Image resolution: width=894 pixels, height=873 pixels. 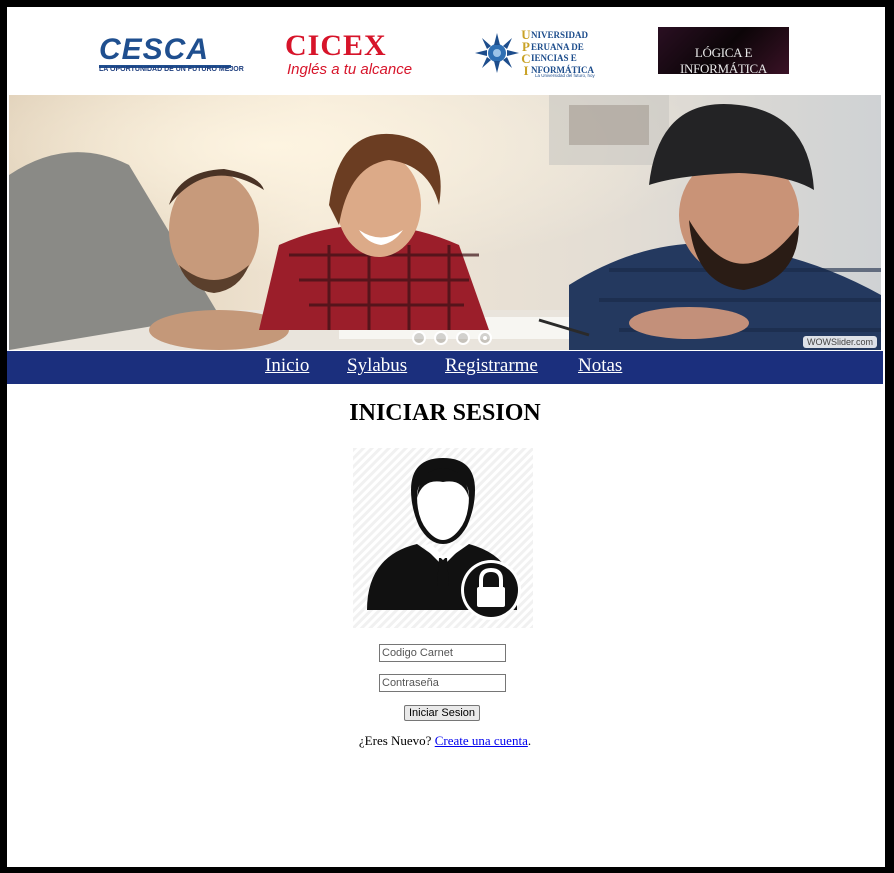 I want to click on cicex-logo-wordmark: CICEX, so click(x=336, y=45).